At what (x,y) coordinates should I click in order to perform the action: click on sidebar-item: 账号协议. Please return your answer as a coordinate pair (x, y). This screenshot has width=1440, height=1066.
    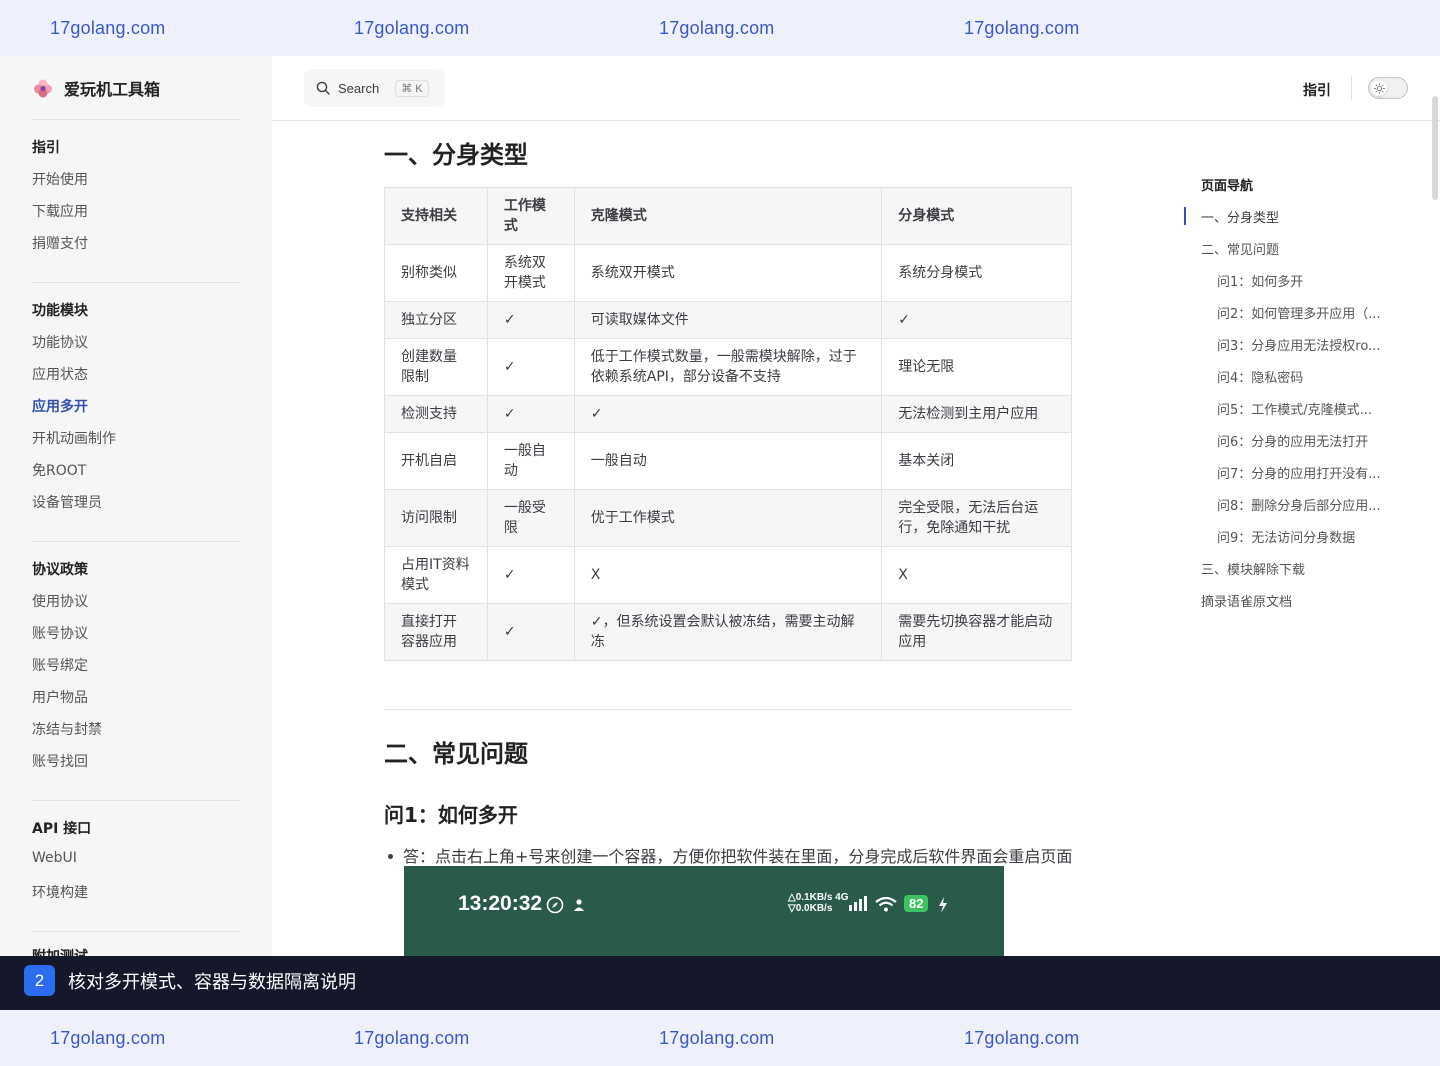
    Looking at the image, I should click on (60, 633).